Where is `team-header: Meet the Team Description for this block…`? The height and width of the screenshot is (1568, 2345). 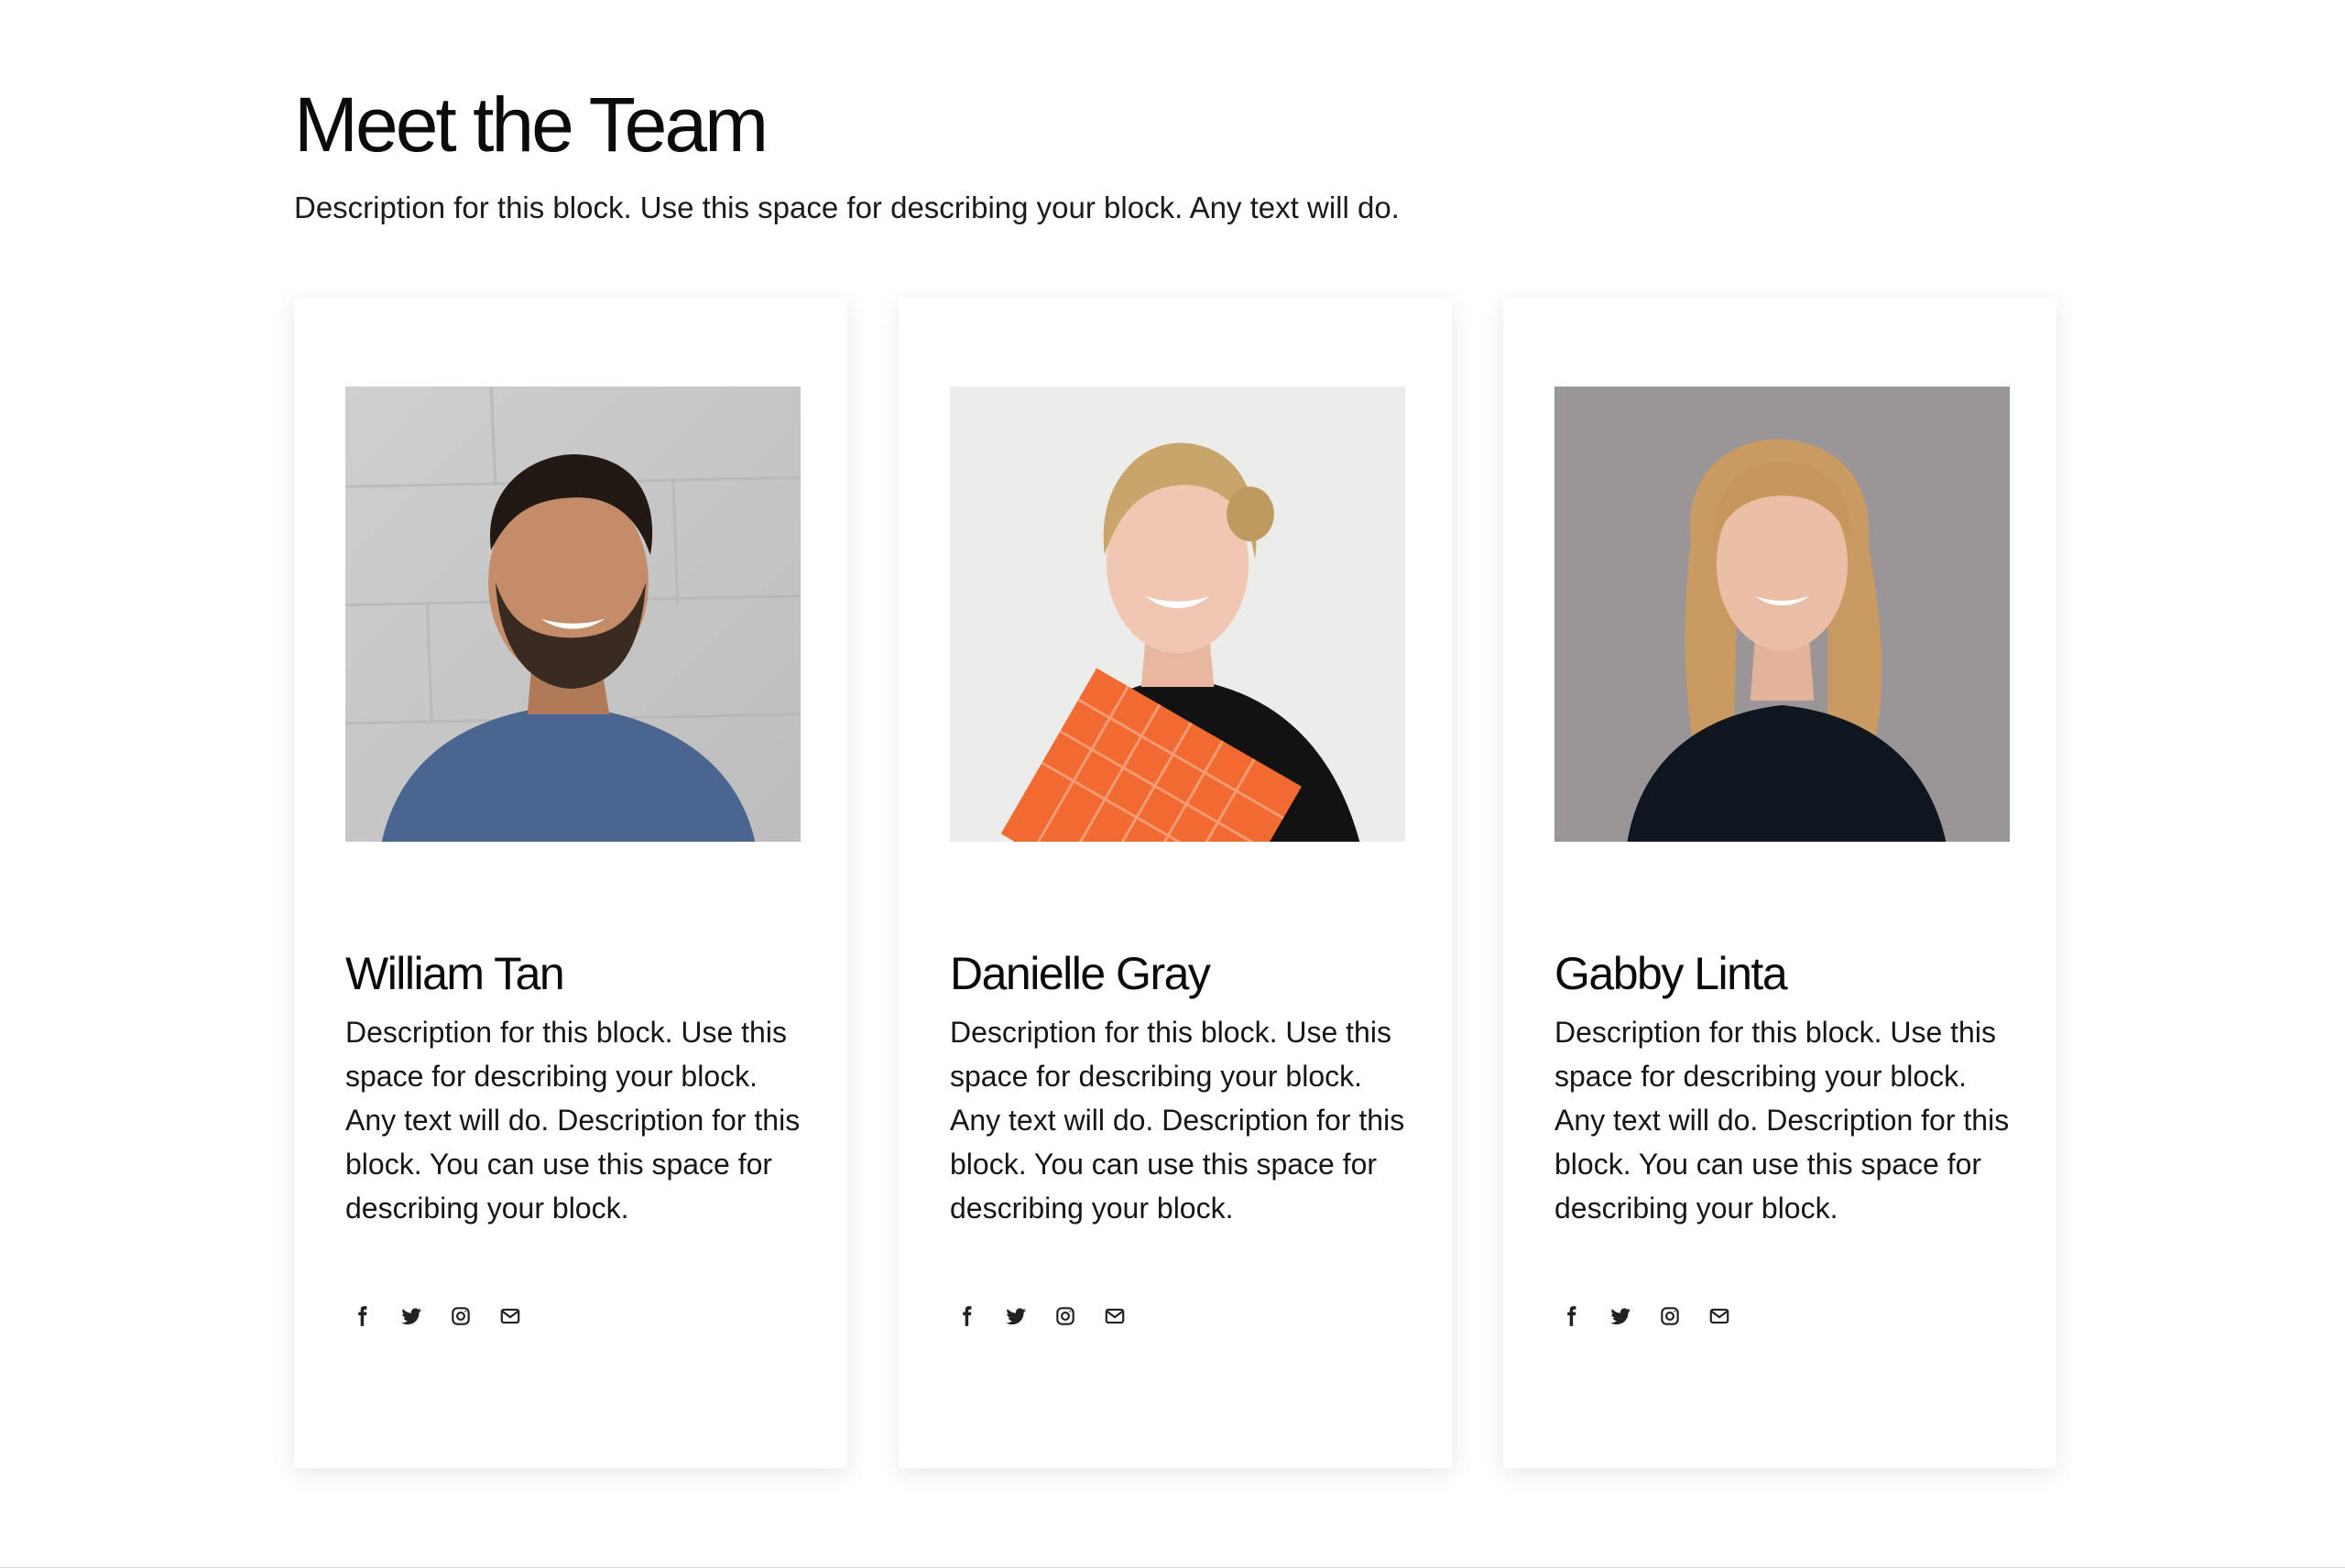
team-header: Meet the Team Description for this block… is located at coordinates (1164, 156).